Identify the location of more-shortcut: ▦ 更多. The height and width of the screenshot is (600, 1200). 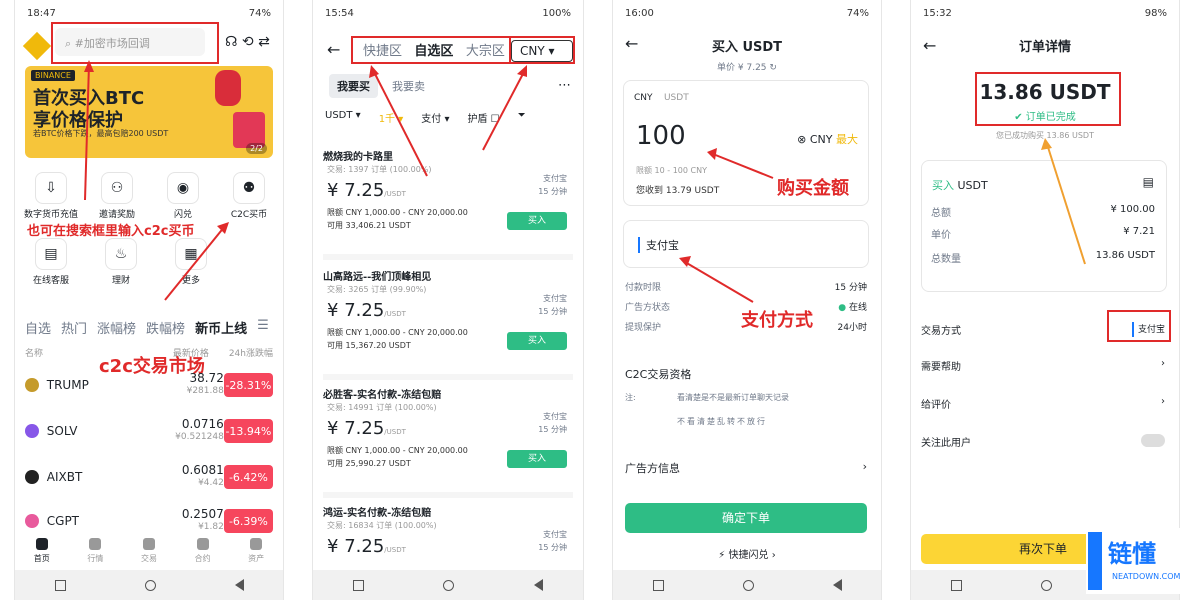
(191, 262).